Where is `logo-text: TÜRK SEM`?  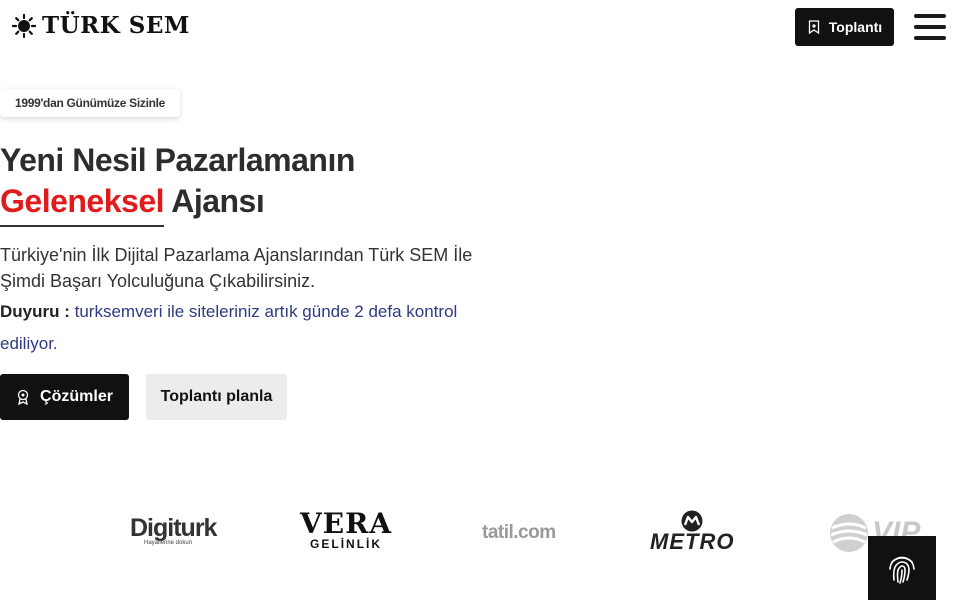
logo-text: TÜRK SEM is located at coordinates (116, 25).